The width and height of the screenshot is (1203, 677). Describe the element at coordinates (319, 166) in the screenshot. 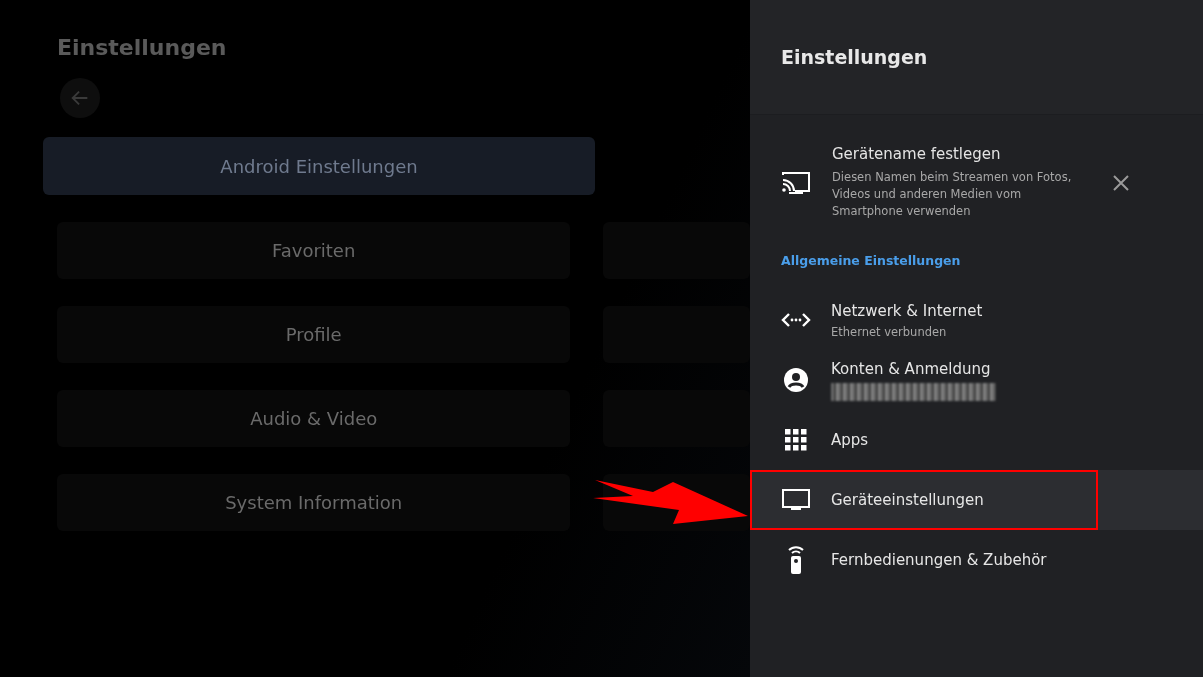

I see `menu-tile: Android Einstellungen` at that location.